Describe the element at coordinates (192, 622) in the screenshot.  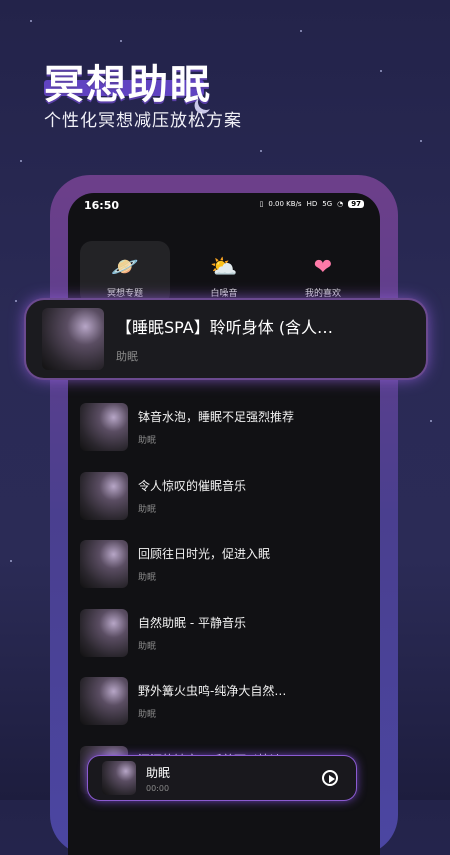
I see `track-title: 自然助眠 - 平静音乐` at that location.